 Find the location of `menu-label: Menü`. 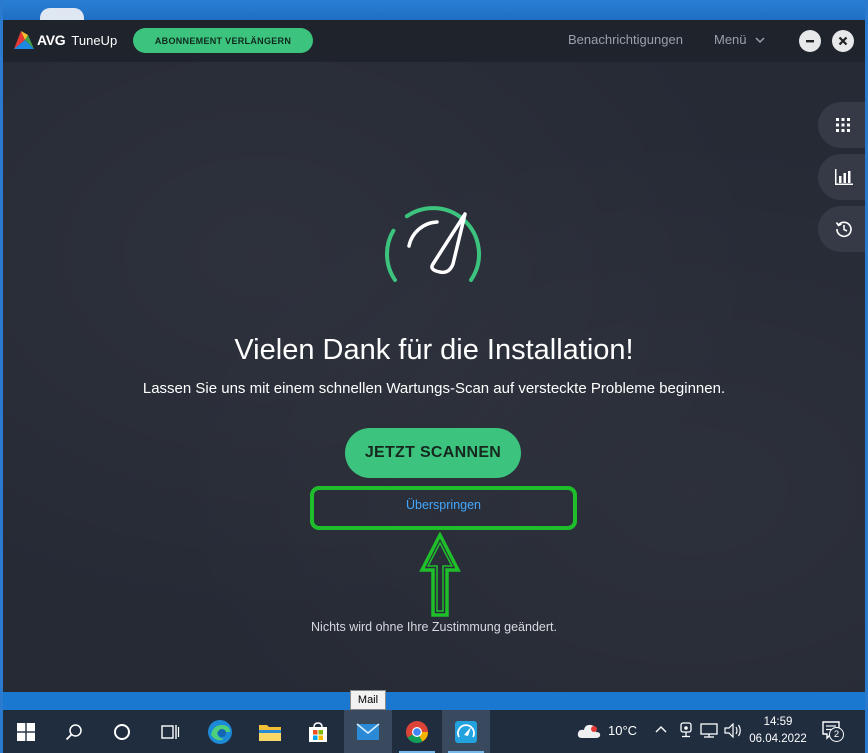

menu-label: Menü is located at coordinates (730, 39).